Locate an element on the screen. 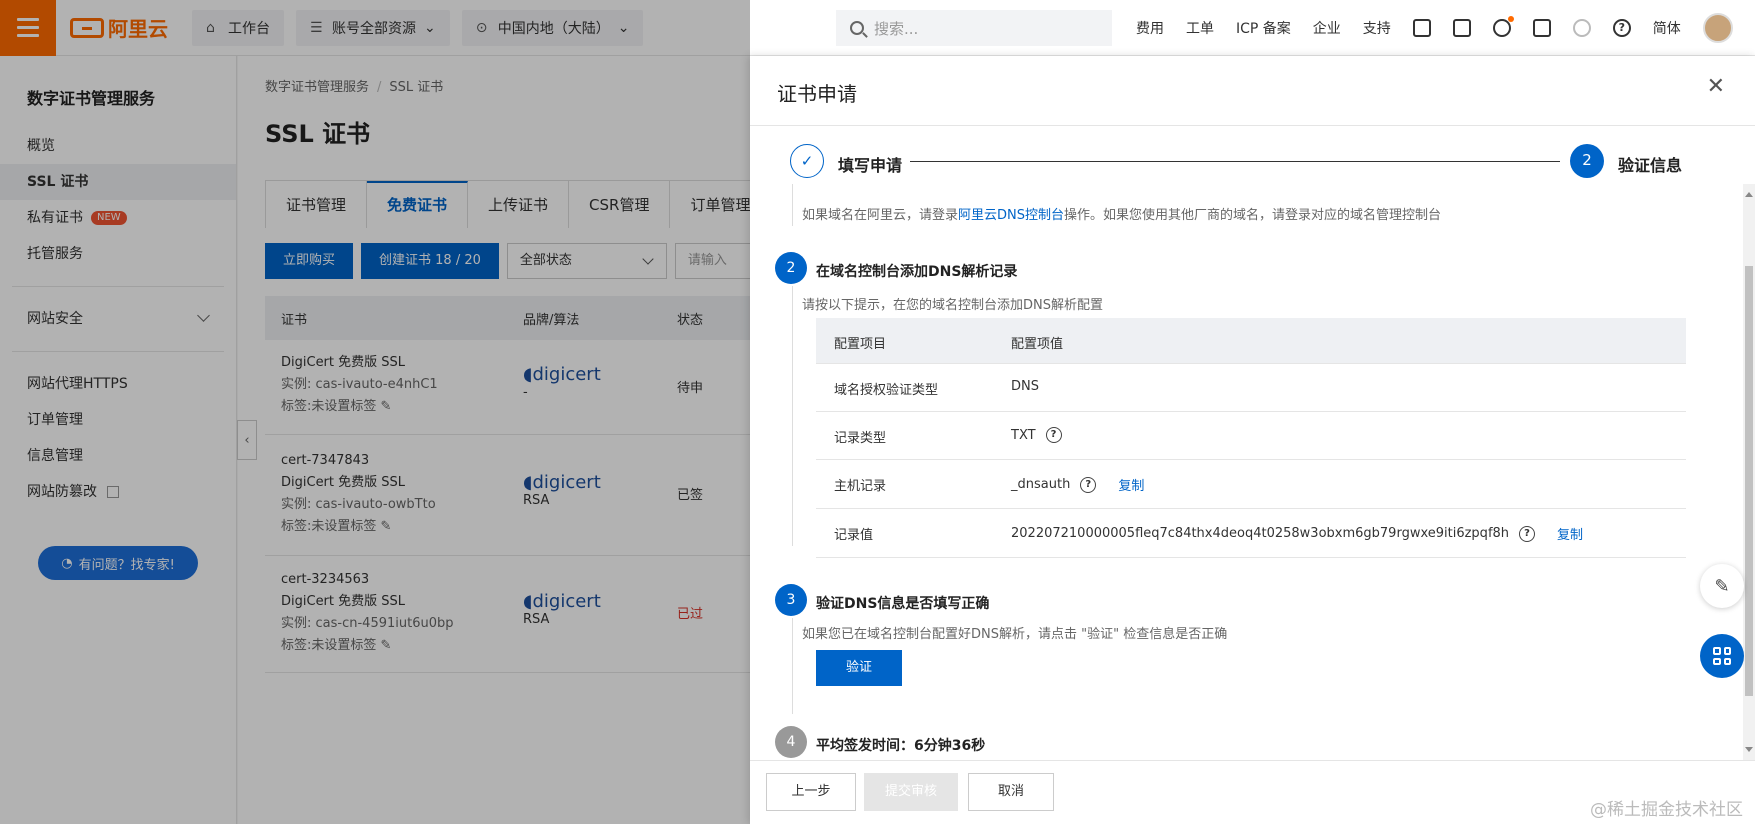  cart-icon is located at coordinates (1541, 28).